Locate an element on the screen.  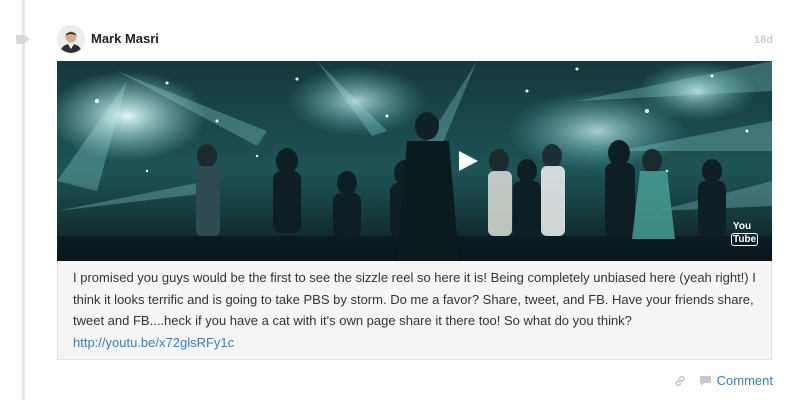
comment-icon is located at coordinates (705, 381).